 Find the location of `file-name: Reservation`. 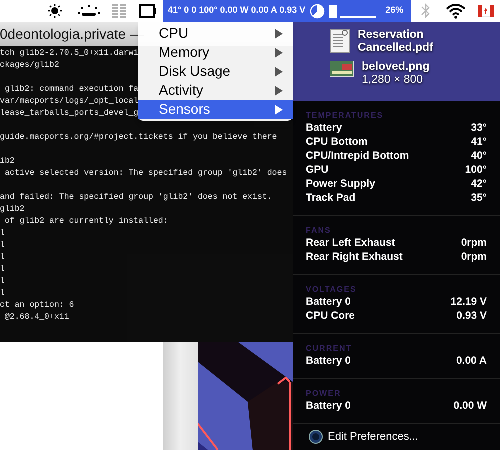

file-name: Reservation is located at coordinates (396, 35).